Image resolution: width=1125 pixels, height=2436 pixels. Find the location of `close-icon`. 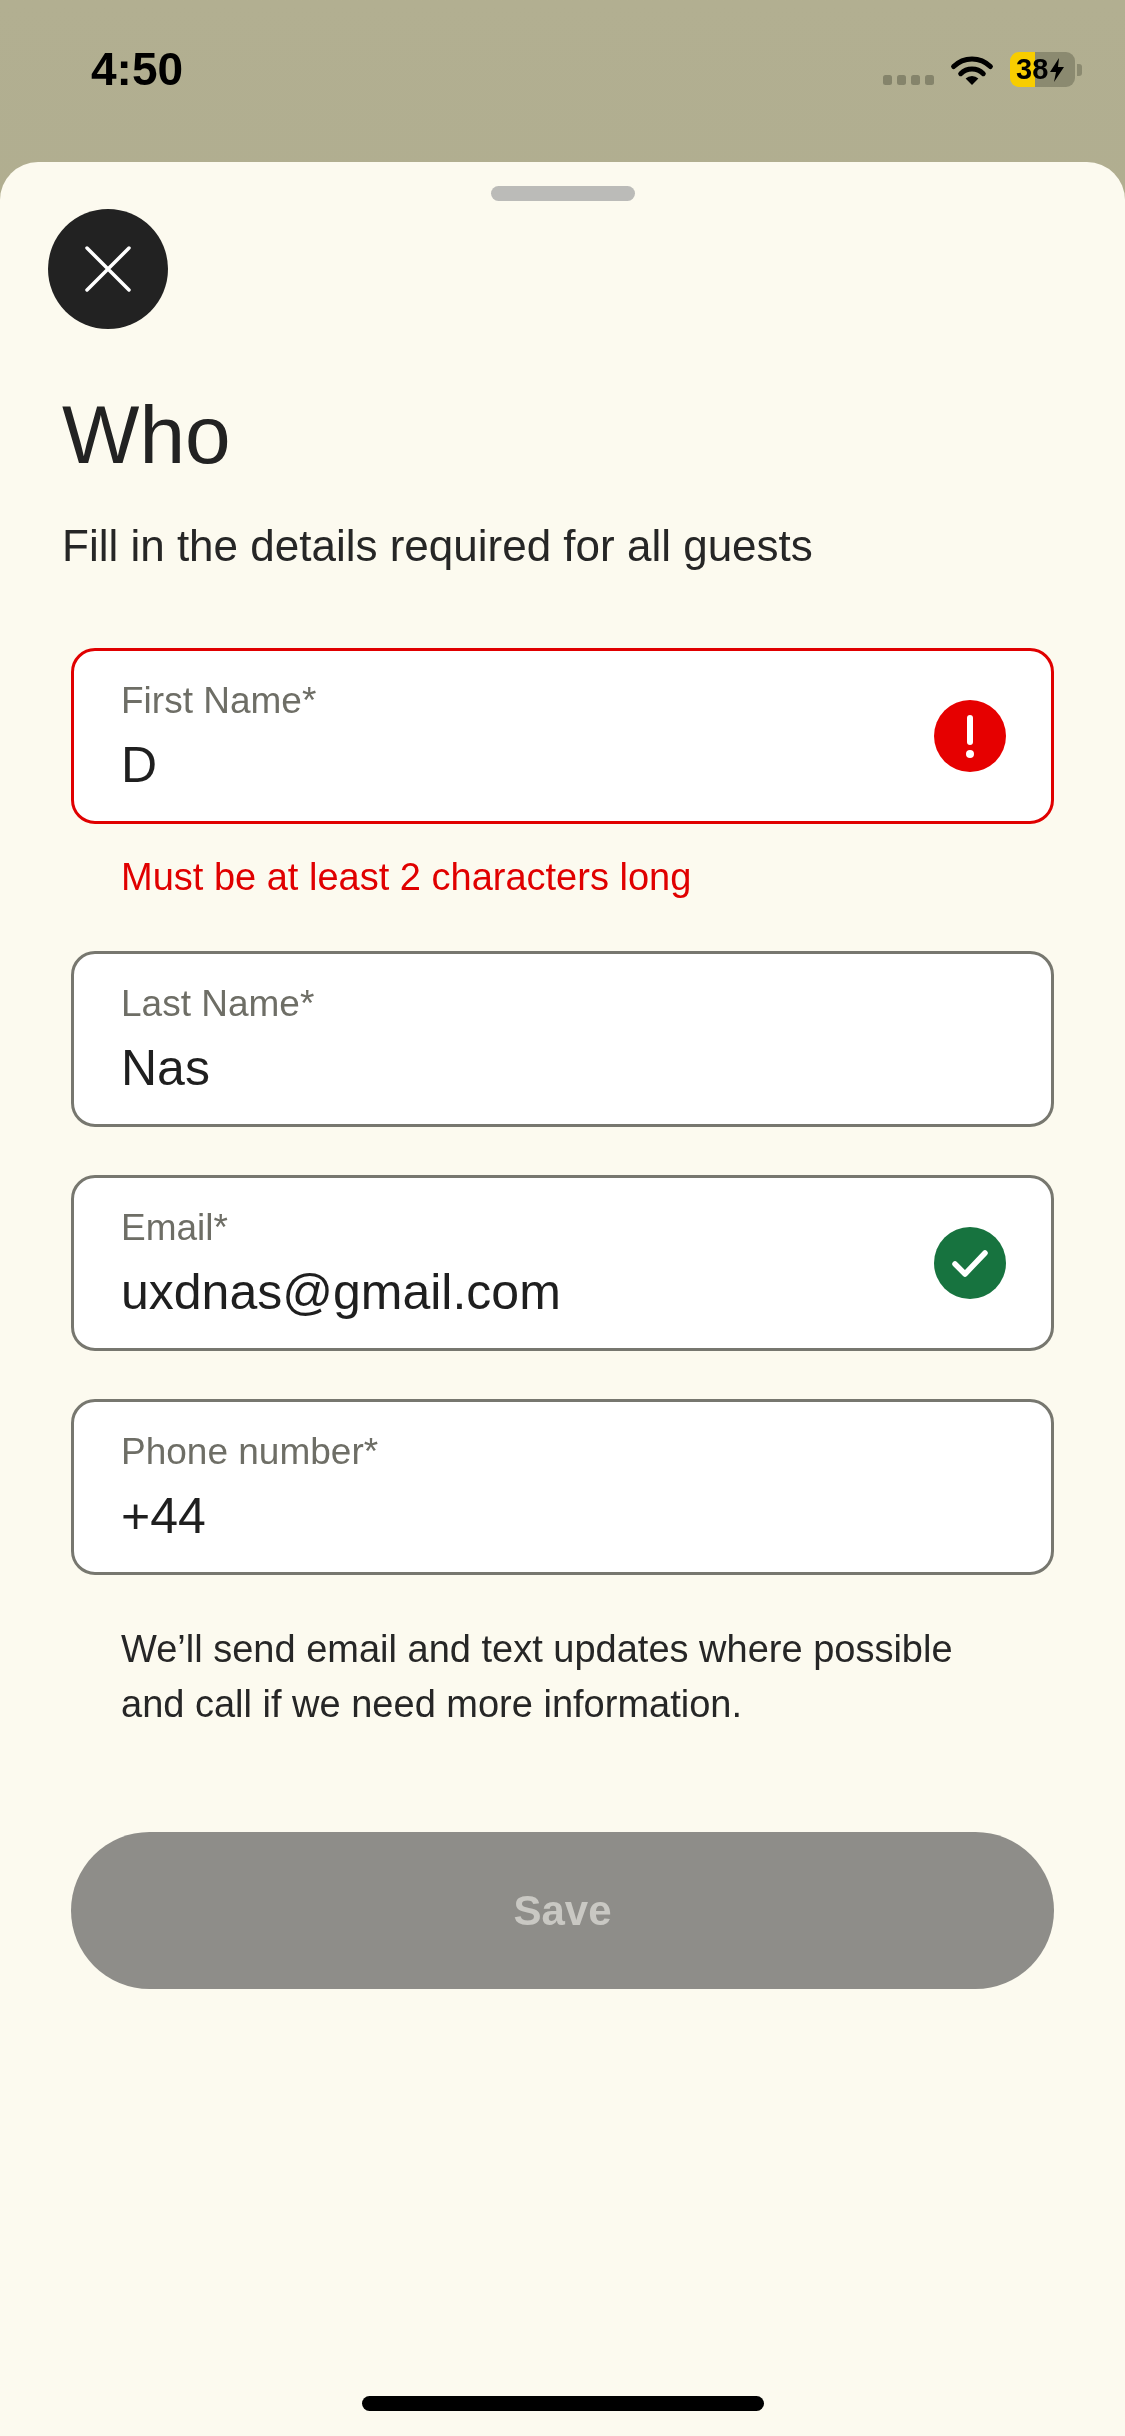

close-icon is located at coordinates (108, 269).